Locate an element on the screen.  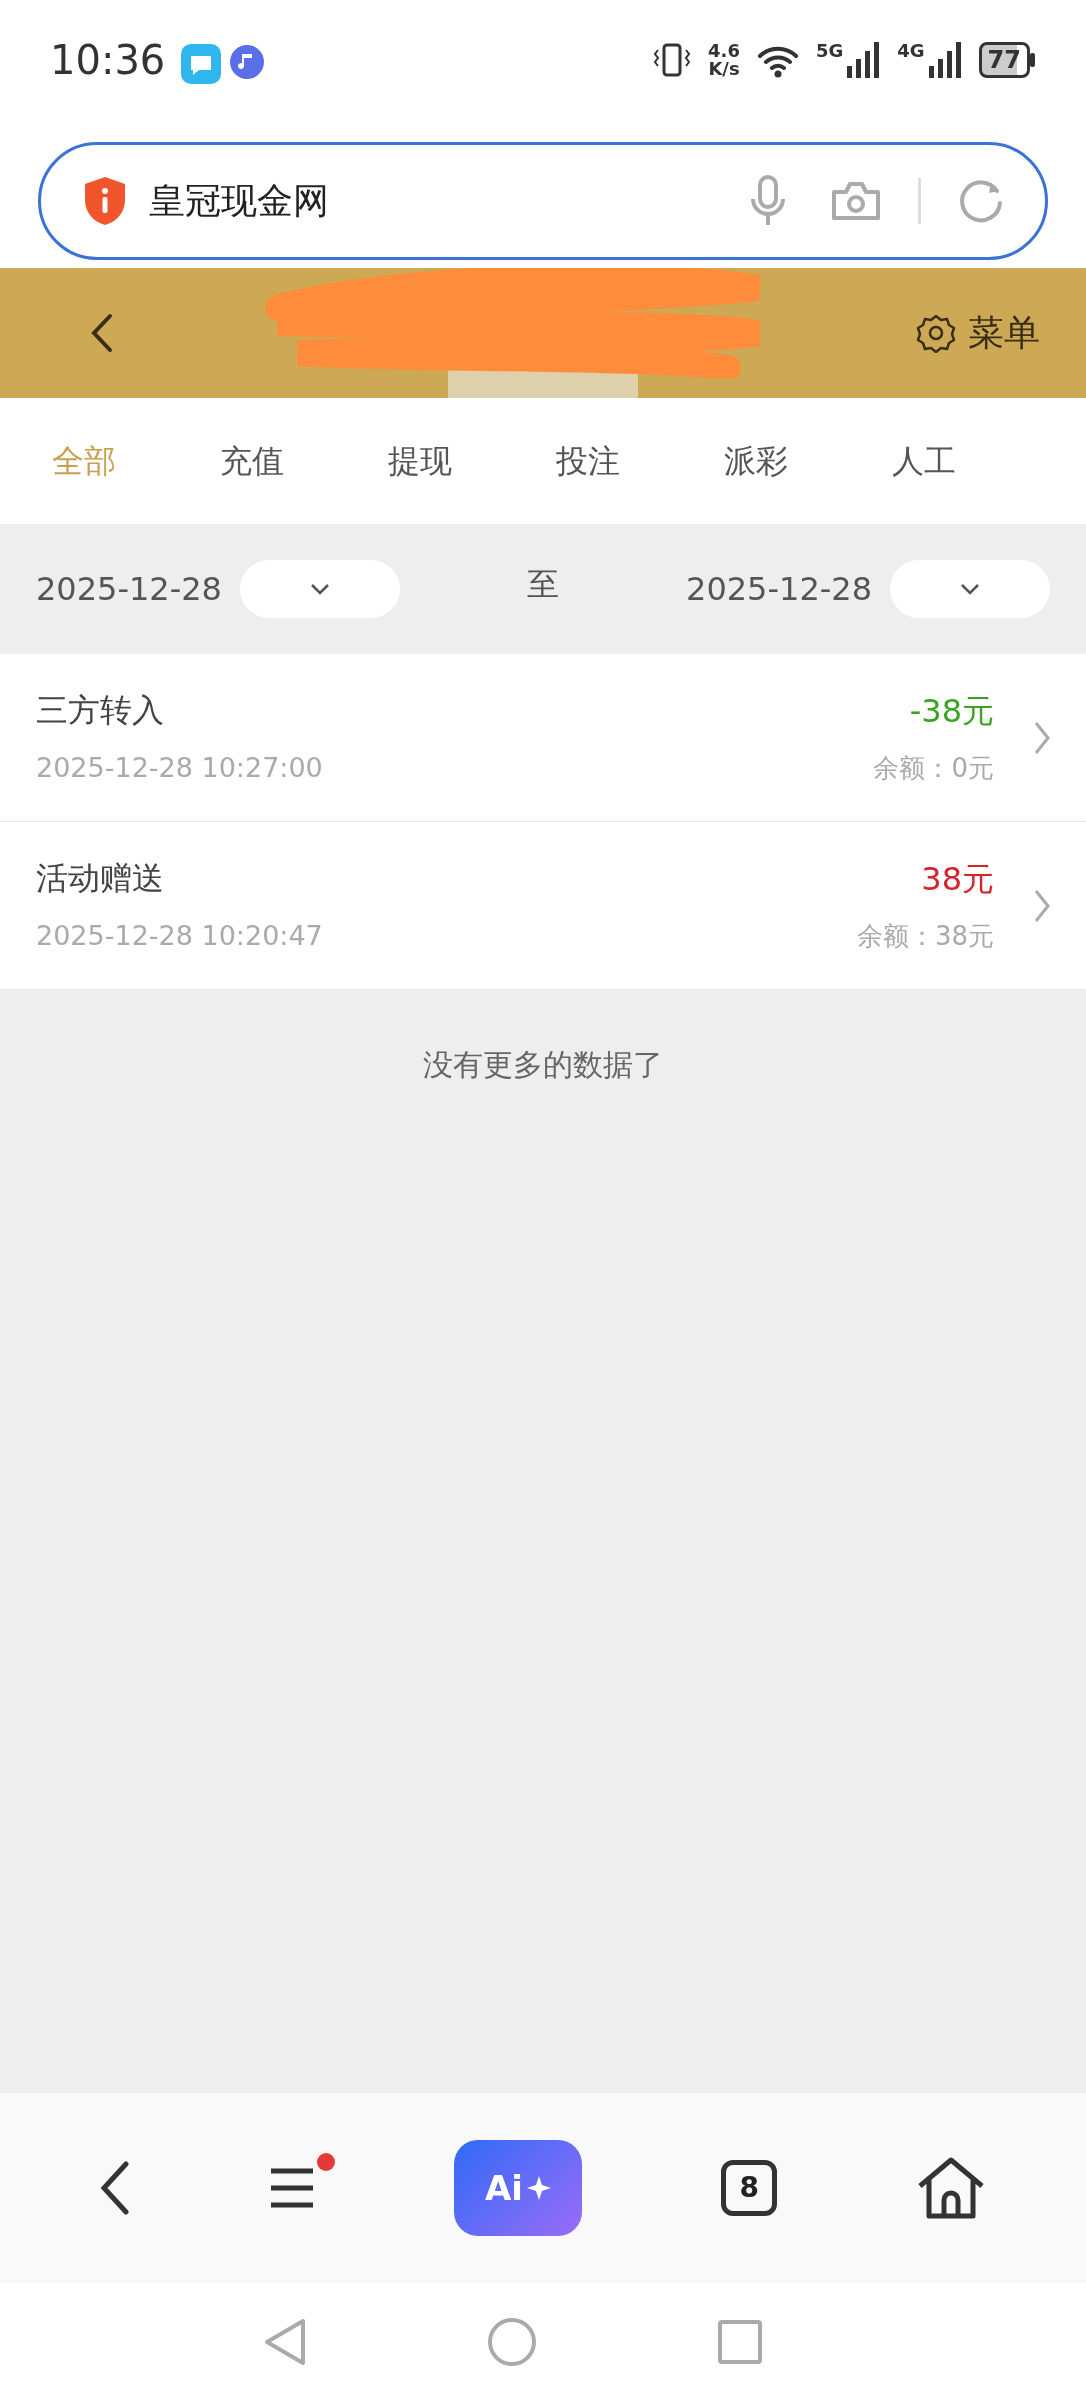
category-tab: 派彩 is located at coordinates (756, 461).